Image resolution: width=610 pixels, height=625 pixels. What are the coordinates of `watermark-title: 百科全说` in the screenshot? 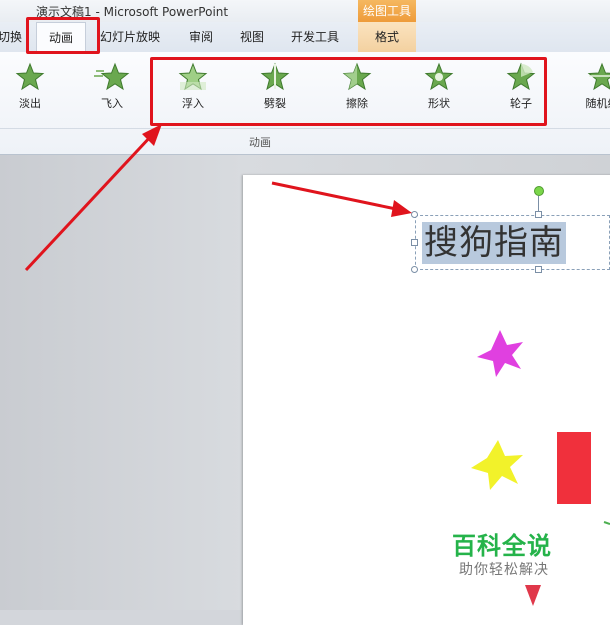 It's located at (502, 546).